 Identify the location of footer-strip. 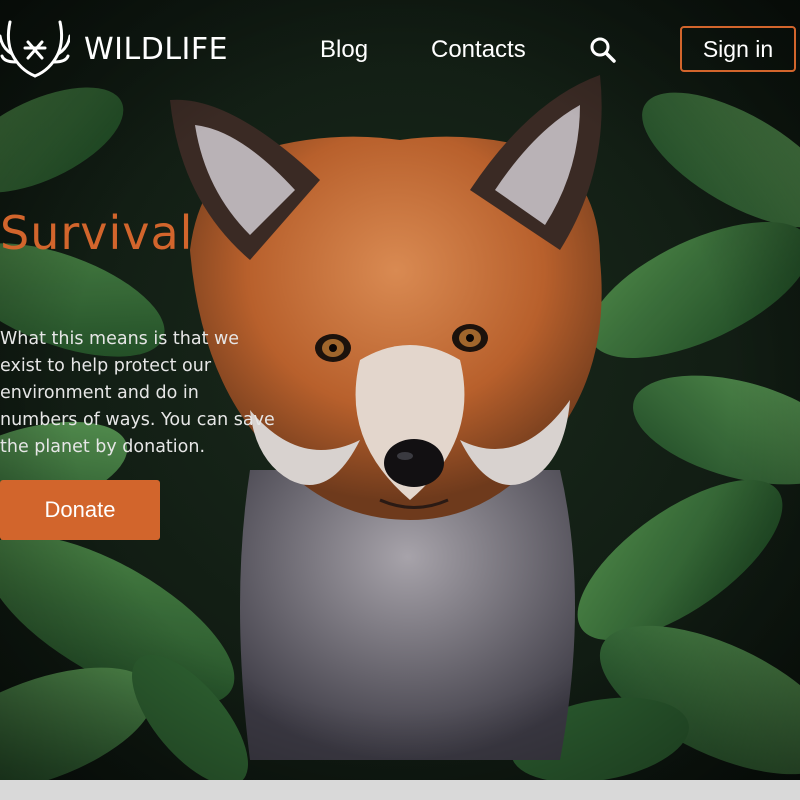
(400, 790).